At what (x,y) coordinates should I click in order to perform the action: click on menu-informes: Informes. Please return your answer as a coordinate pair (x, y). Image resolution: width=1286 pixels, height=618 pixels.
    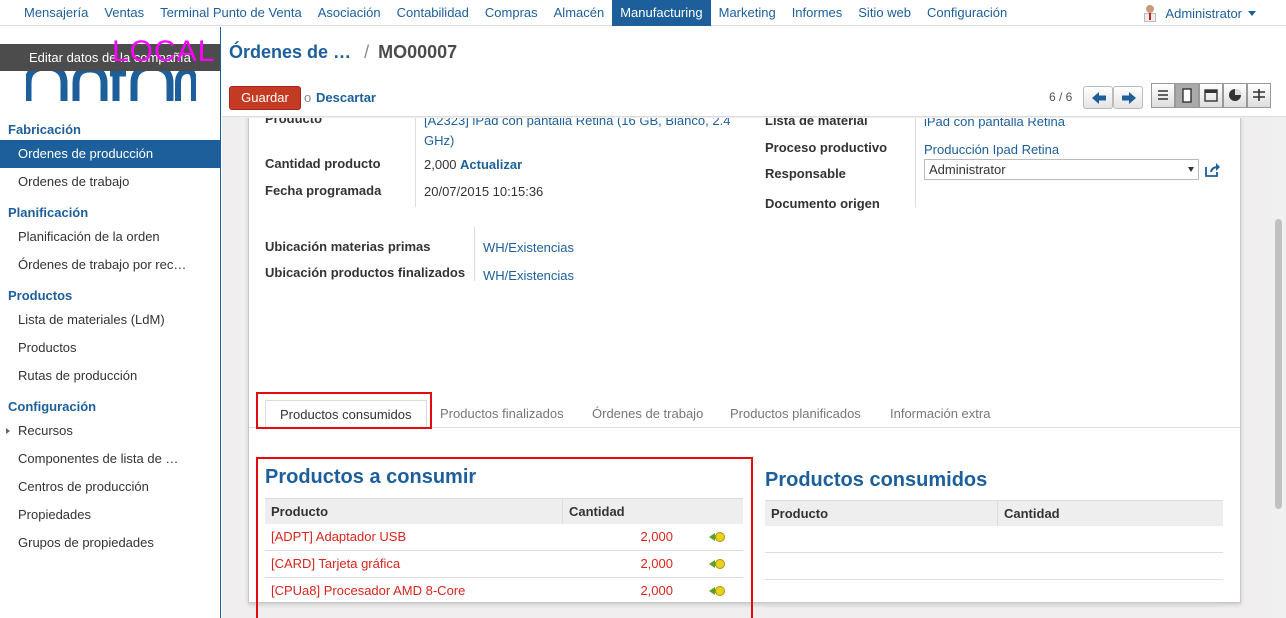
    Looking at the image, I should click on (817, 13).